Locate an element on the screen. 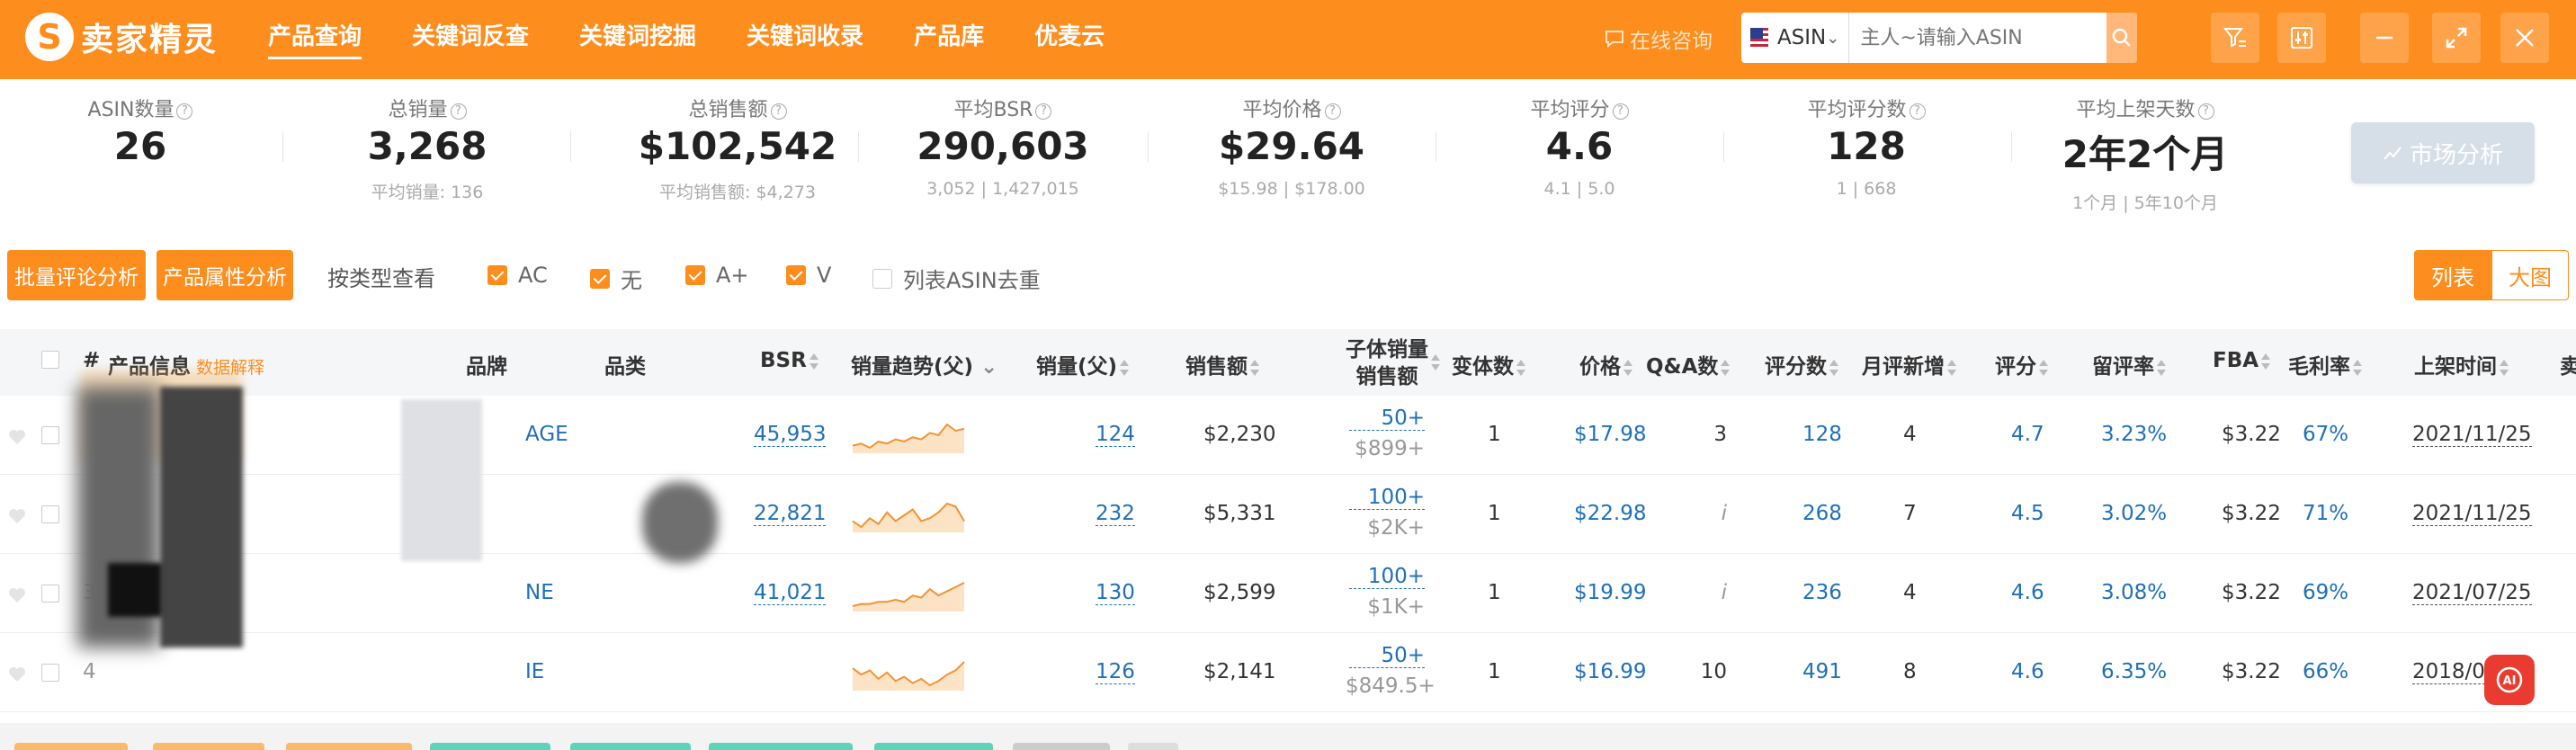 This screenshot has height=750, width=2576. bsr-cell: 22,821 is located at coordinates (790, 514).